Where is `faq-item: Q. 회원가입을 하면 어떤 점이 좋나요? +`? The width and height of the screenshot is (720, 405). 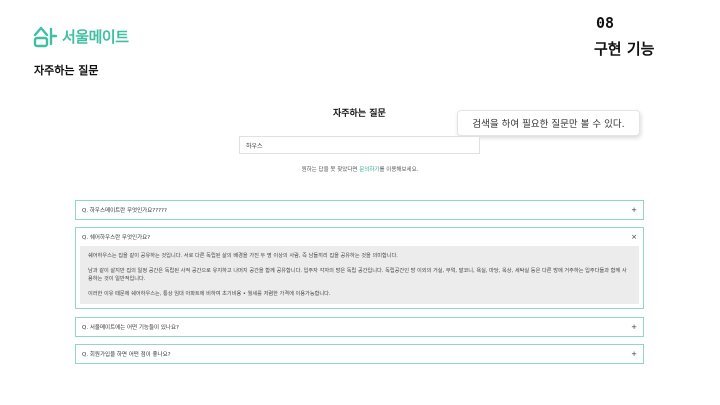 faq-item: Q. 회원가입을 하면 어떤 점이 좋나요? + is located at coordinates (359, 354).